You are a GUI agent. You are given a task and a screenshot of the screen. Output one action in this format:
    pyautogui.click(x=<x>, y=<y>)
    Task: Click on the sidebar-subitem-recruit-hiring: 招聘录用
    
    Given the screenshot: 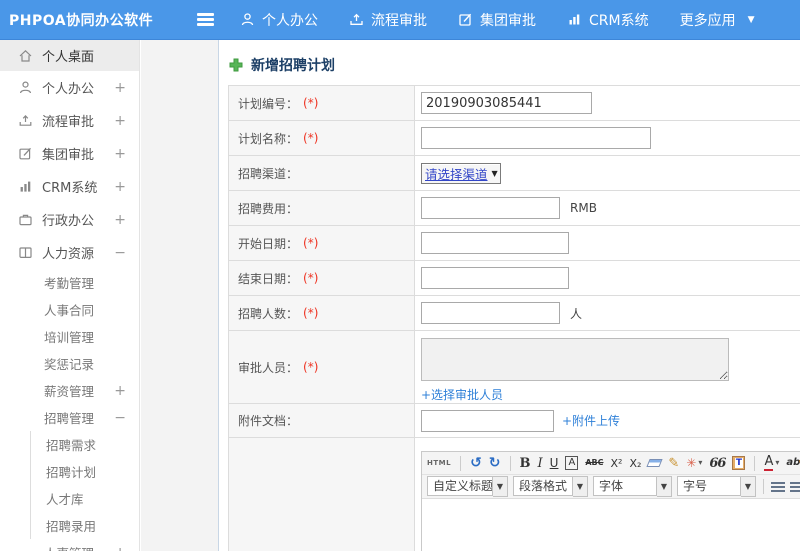 What is the action you would take?
    pyautogui.click(x=84, y=525)
    